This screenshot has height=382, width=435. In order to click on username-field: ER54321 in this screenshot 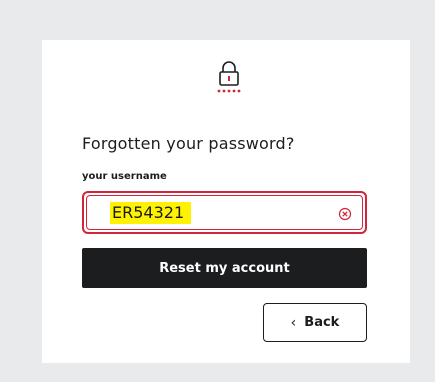, I will do `click(224, 212)`.